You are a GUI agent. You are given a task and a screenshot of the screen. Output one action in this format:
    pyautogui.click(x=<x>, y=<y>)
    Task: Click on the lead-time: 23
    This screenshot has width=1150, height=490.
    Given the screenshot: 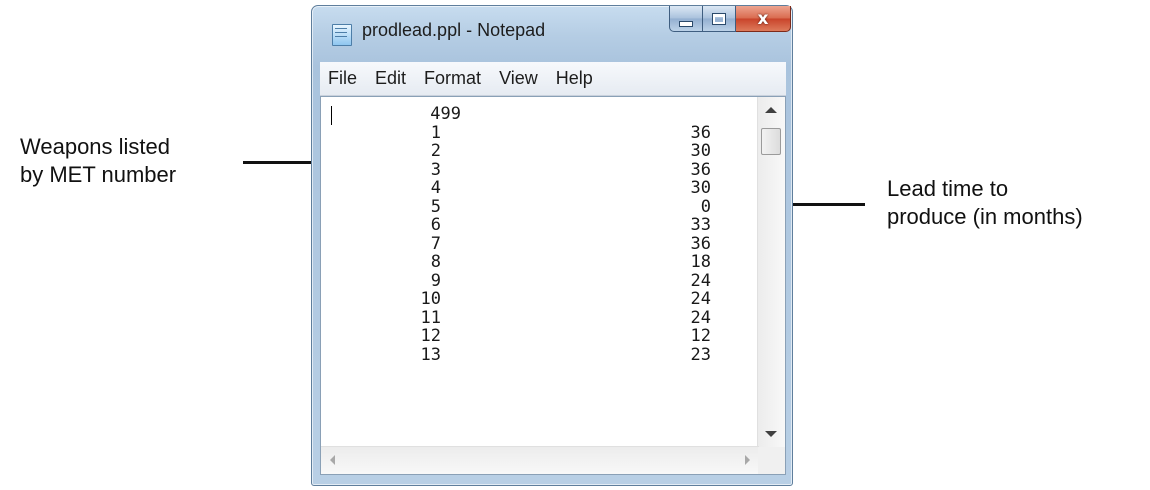 What is the action you would take?
    pyautogui.click(x=700, y=354)
    